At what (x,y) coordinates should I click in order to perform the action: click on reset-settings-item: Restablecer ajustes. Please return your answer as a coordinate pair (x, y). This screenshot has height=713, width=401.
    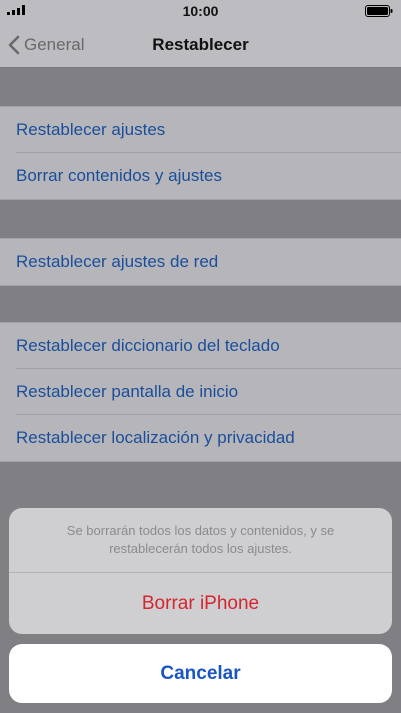
    Looking at the image, I should click on (200, 130).